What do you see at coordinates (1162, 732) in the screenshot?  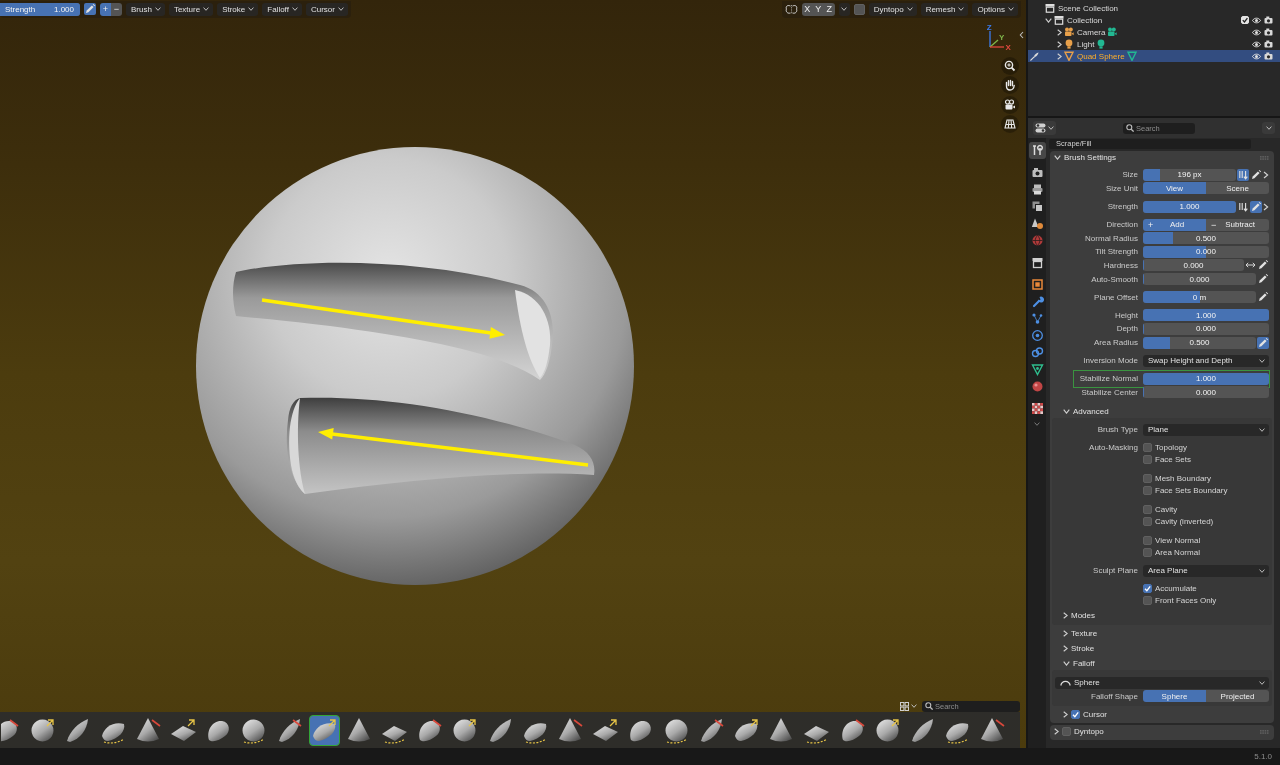 I see `panel-header: Dyntopo` at bounding box center [1162, 732].